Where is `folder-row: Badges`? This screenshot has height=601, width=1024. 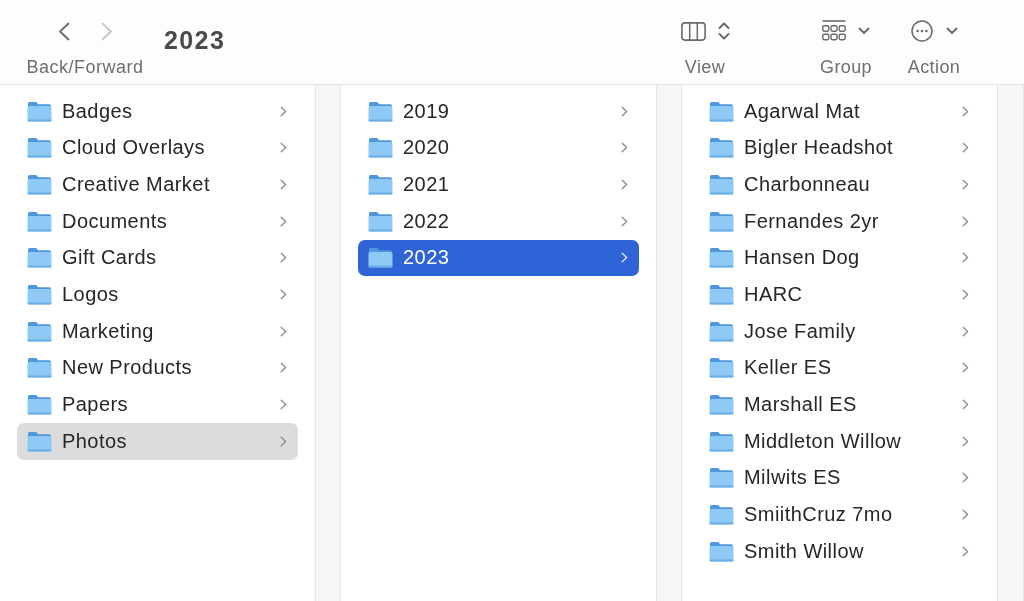
folder-row: Badges is located at coordinates (157, 111).